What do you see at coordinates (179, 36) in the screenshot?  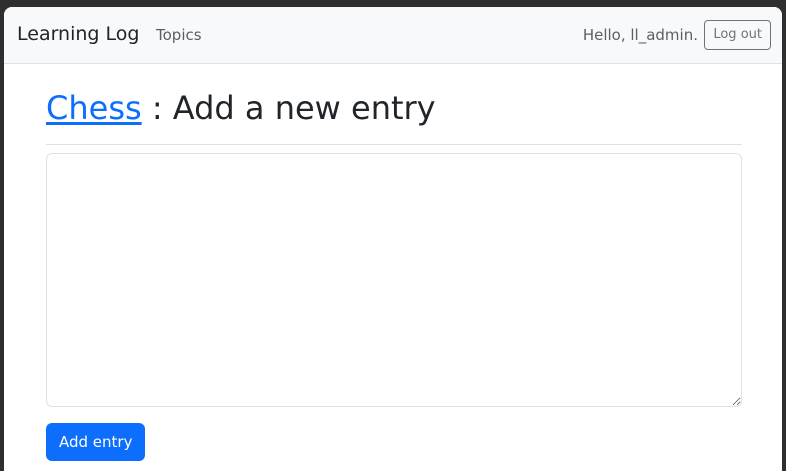 I see `topics-link: Topics` at bounding box center [179, 36].